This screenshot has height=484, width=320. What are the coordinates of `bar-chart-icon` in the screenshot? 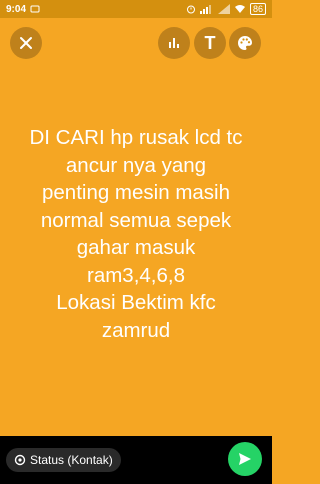 It's located at (174, 43).